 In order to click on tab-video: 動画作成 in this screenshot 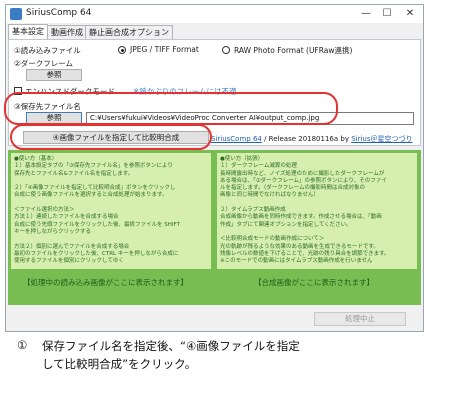, I will do `click(67, 32)`.